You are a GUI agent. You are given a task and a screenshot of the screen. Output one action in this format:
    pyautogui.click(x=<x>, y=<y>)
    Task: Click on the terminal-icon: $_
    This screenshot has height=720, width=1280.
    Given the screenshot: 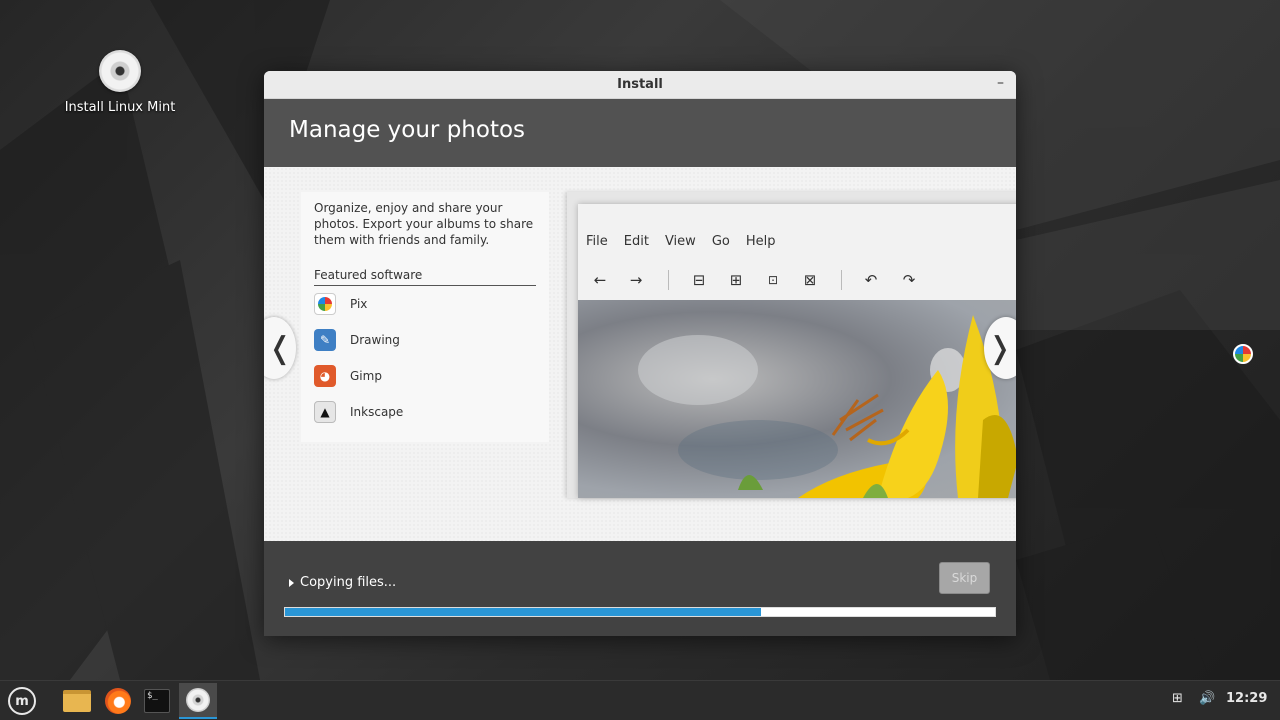 What is the action you would take?
    pyautogui.click(x=157, y=701)
    